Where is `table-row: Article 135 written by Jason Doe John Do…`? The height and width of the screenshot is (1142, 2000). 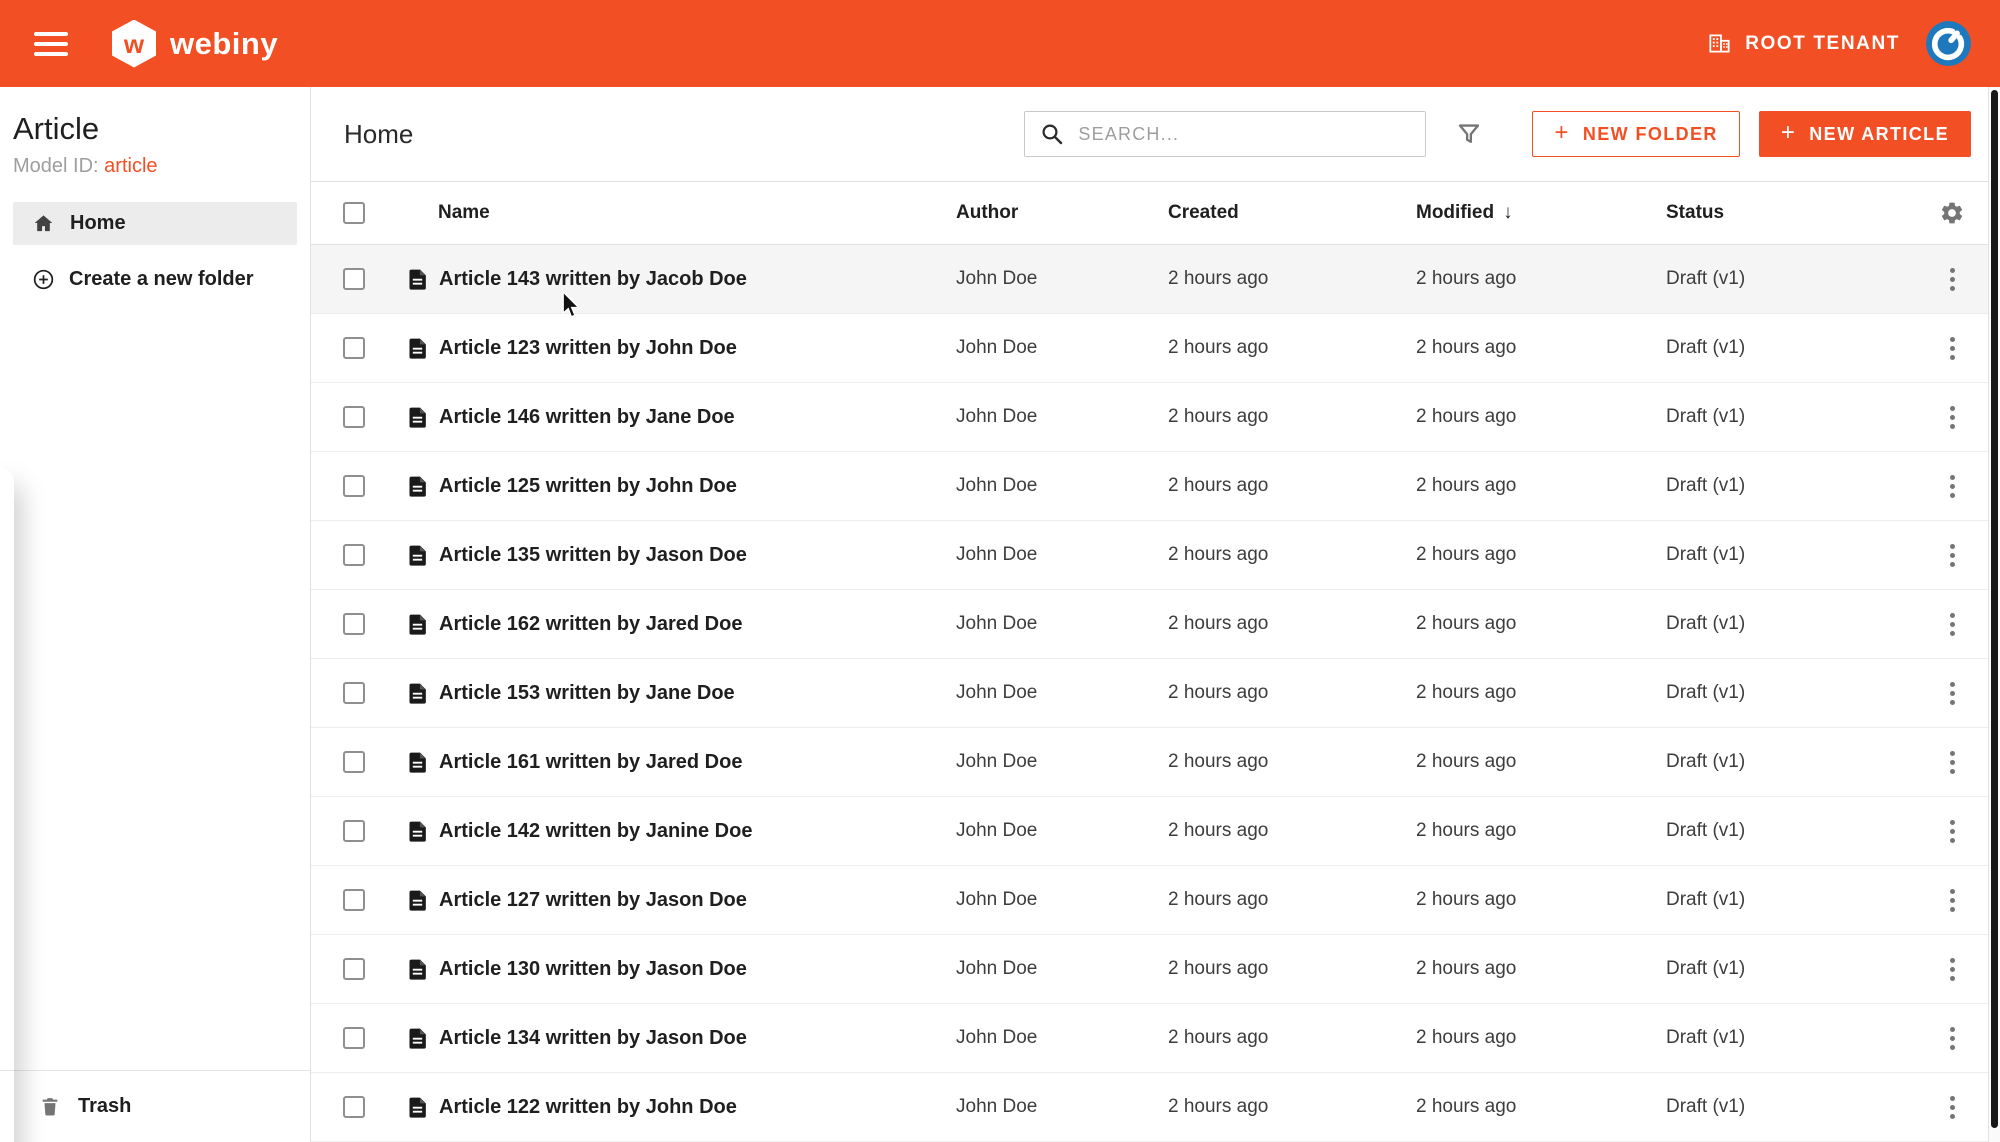 table-row: Article 135 written by Jason Doe John Do… is located at coordinates (1155, 555).